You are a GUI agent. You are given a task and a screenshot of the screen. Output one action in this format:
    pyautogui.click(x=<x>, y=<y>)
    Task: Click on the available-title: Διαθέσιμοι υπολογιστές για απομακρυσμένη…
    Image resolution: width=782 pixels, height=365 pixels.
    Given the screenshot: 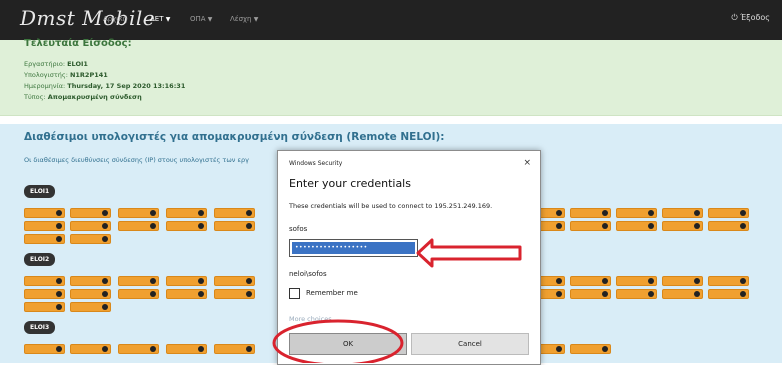 What is the action you would take?
    pyautogui.click(x=234, y=137)
    